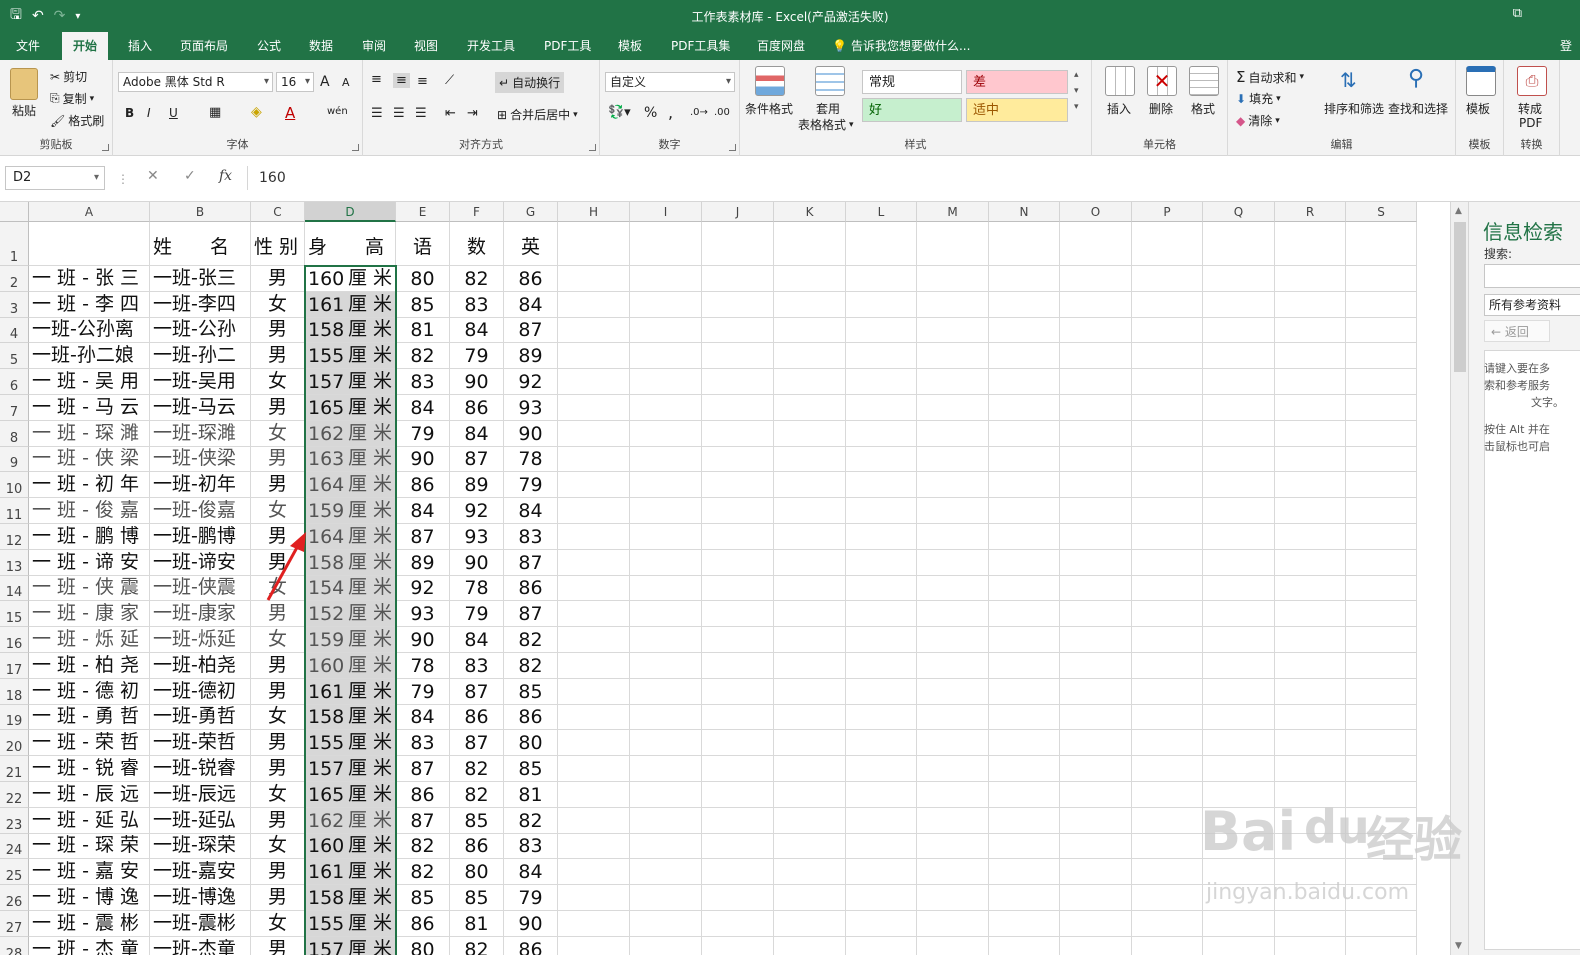  I want to click on cell-e5: 82, so click(423, 356).